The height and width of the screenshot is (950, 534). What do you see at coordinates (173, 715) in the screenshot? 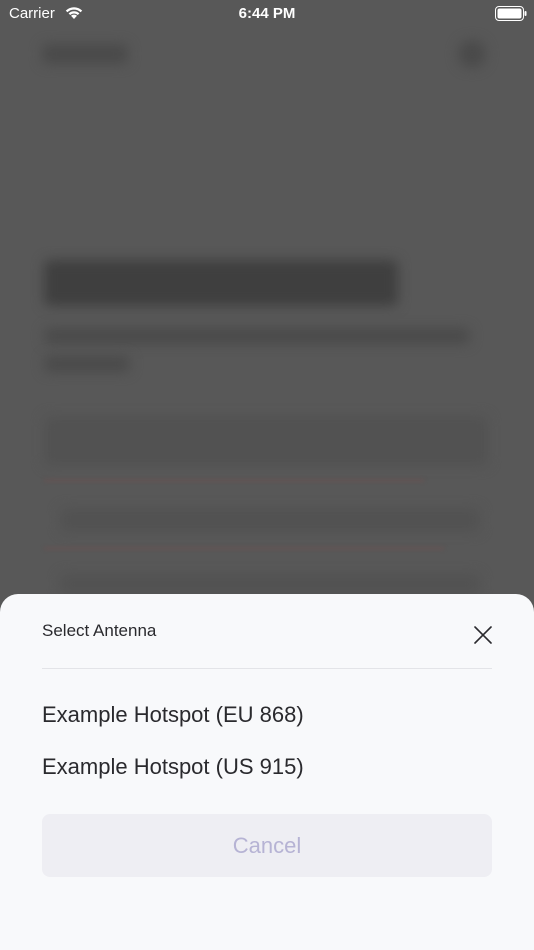
I see `antenna-option-eu868: Example Hotspot (EU 868)` at bounding box center [173, 715].